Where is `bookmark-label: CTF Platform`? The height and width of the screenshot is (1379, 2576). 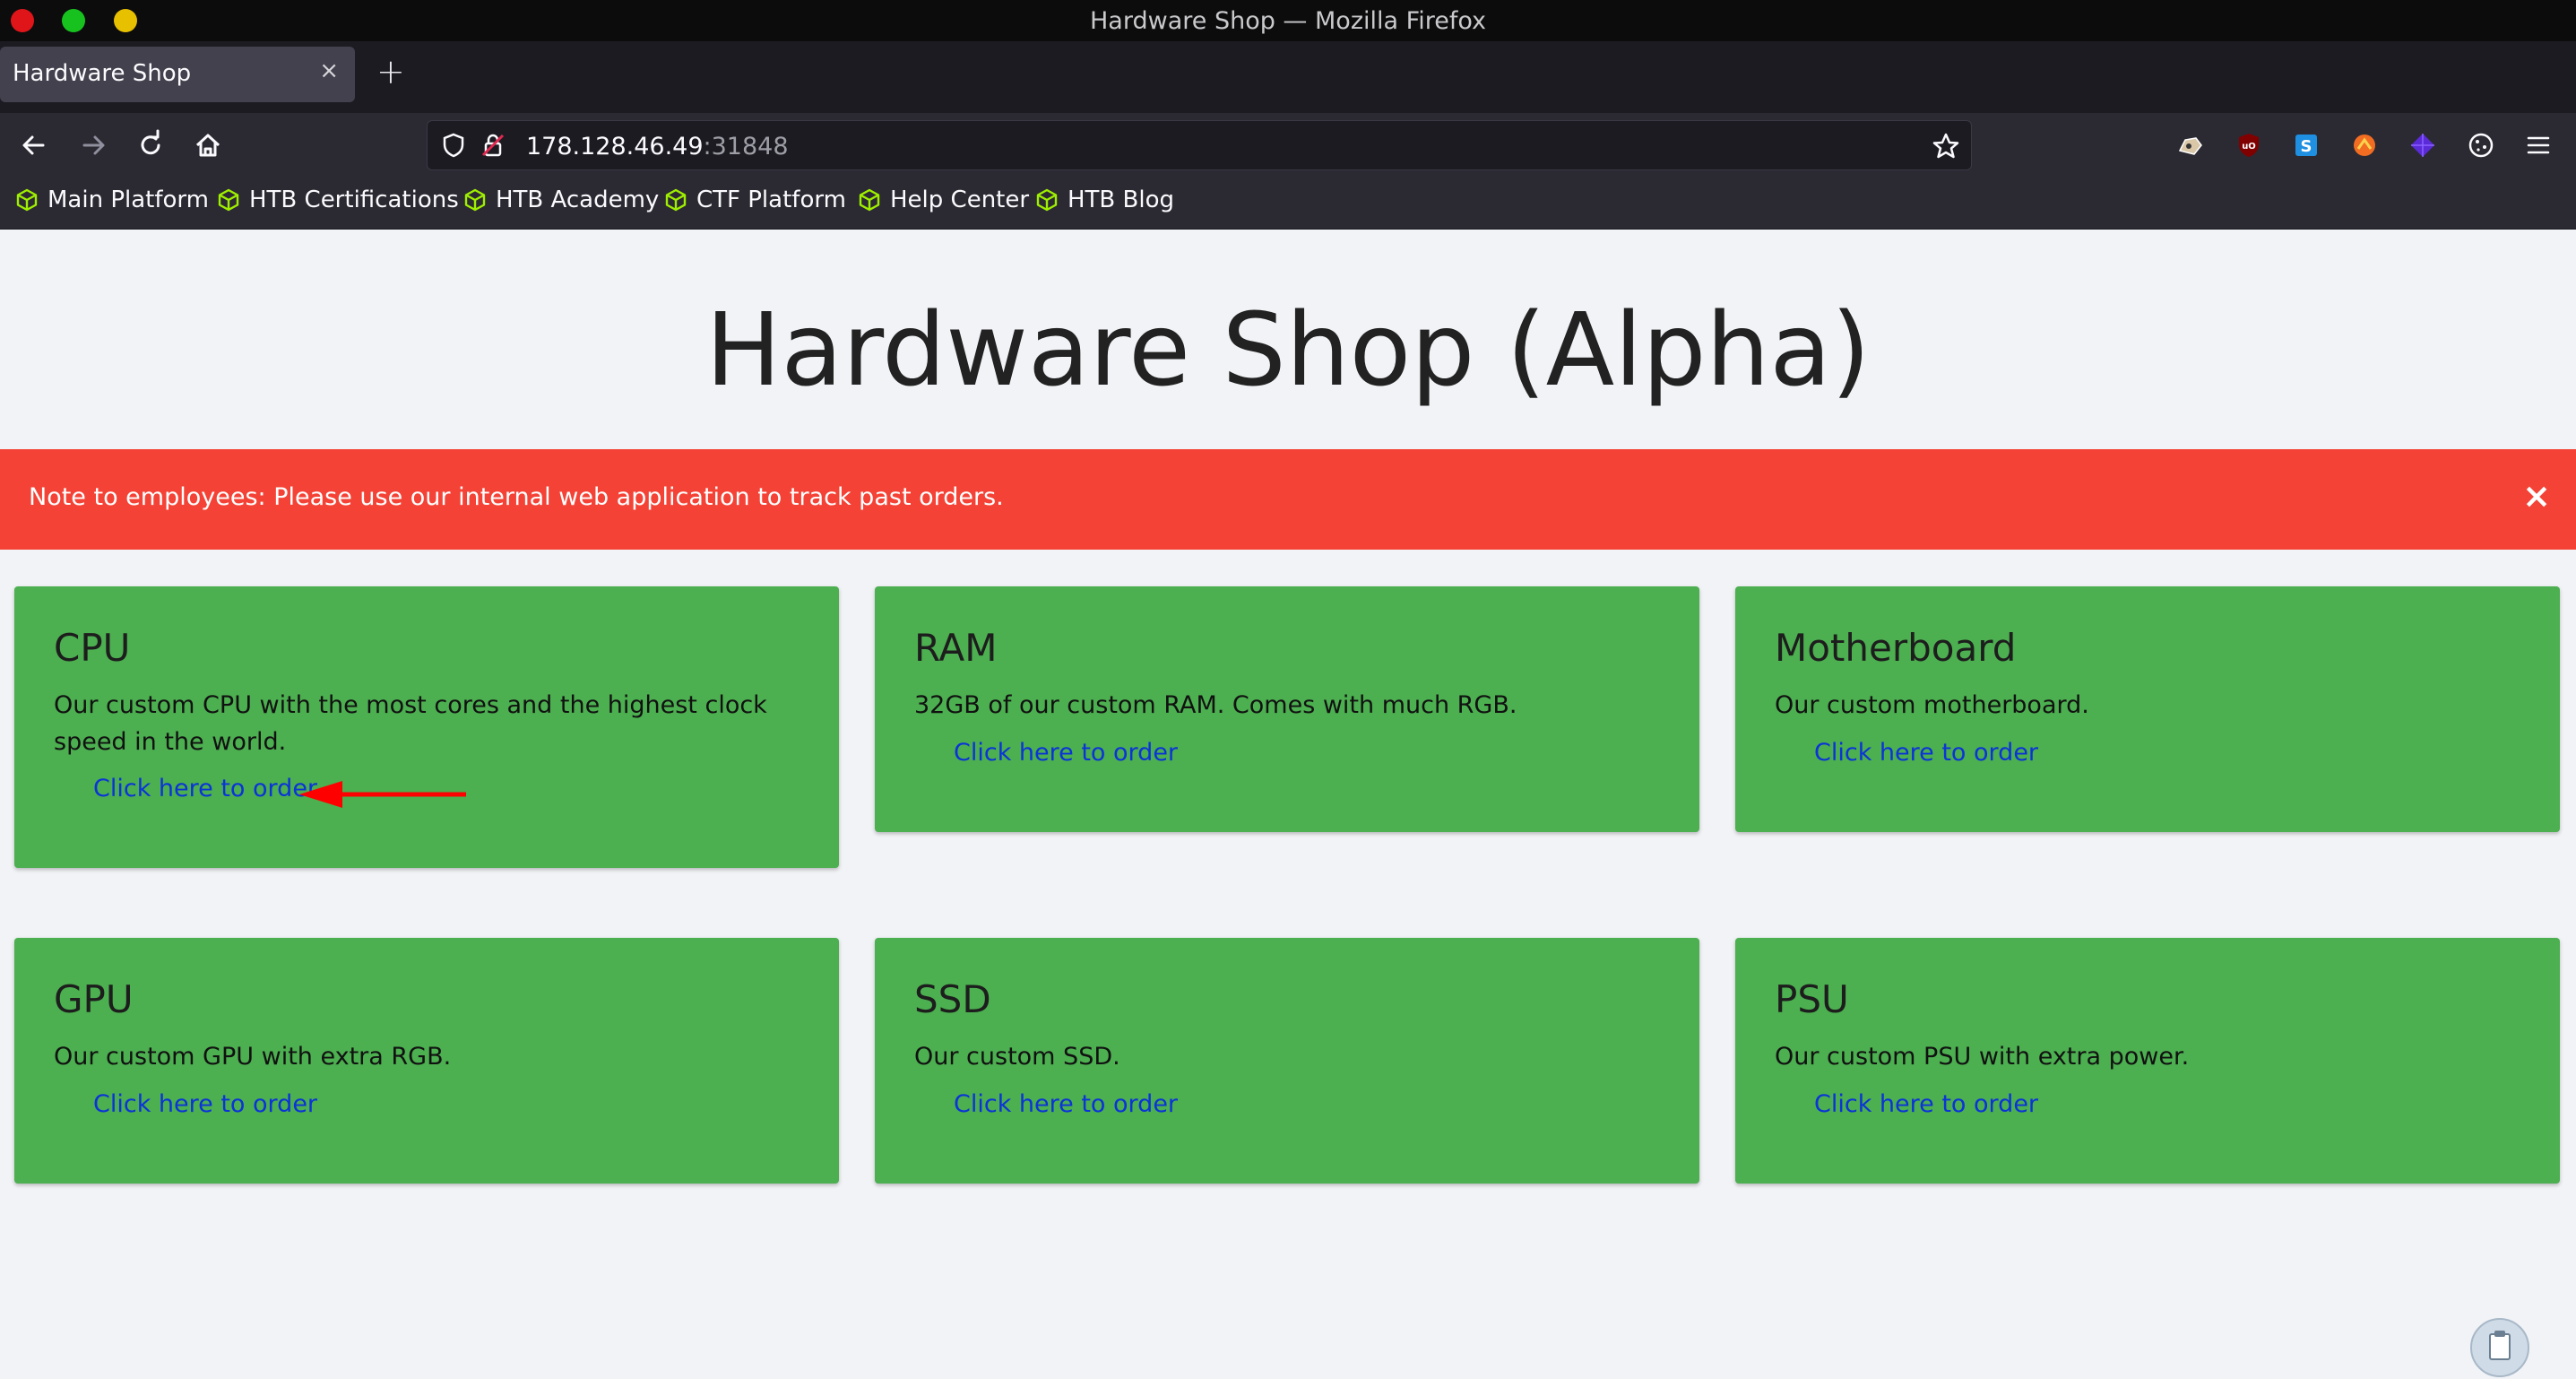 bookmark-label: CTF Platform is located at coordinates (771, 200).